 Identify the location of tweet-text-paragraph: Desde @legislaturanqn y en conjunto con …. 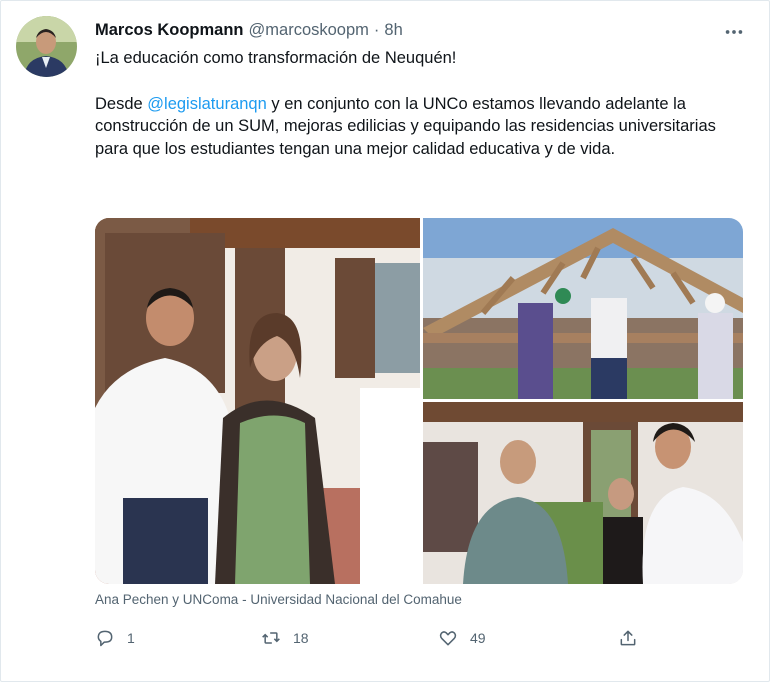
(420, 127).